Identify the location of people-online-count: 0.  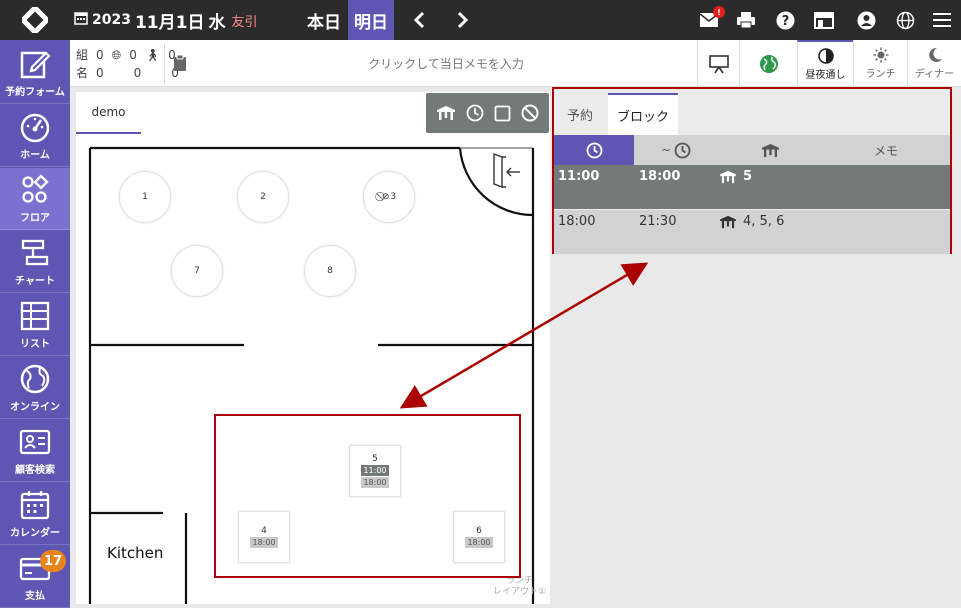
(137, 73).